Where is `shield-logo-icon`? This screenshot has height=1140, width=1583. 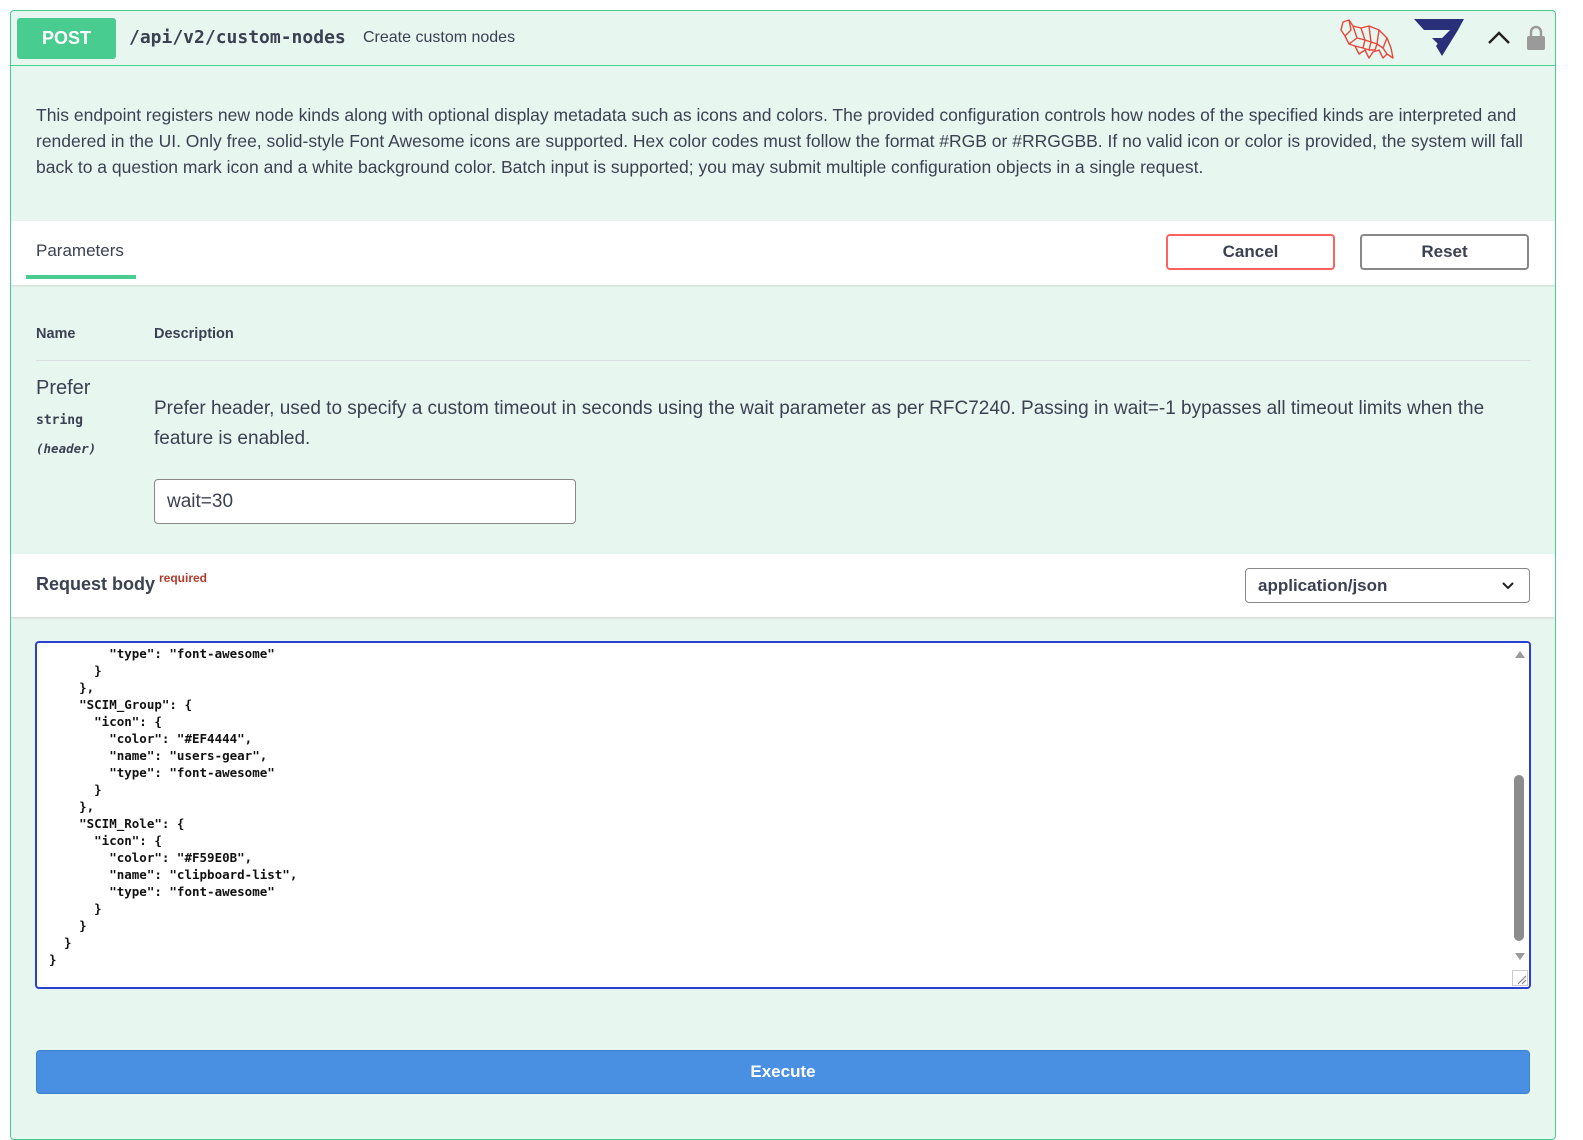
shield-logo-icon is located at coordinates (1439, 39).